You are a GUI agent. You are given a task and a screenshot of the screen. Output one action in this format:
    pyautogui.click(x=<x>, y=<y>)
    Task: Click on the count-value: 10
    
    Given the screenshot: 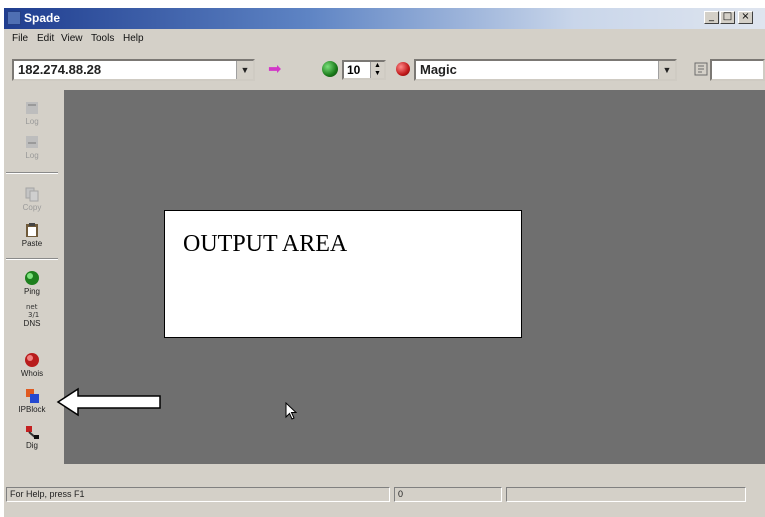 What is the action you would take?
    pyautogui.click(x=354, y=70)
    